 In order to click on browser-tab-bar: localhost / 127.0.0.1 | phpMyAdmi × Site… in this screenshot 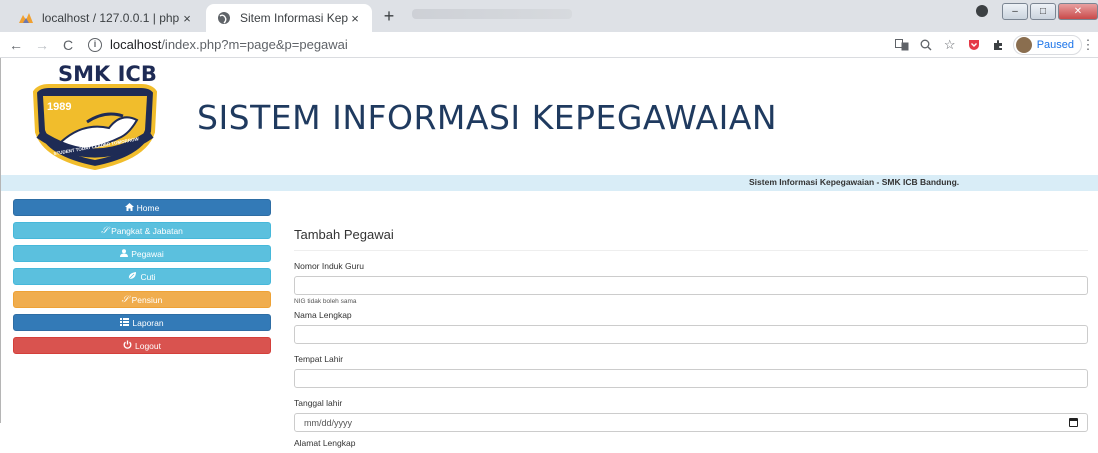, I will do `click(549, 16)`.